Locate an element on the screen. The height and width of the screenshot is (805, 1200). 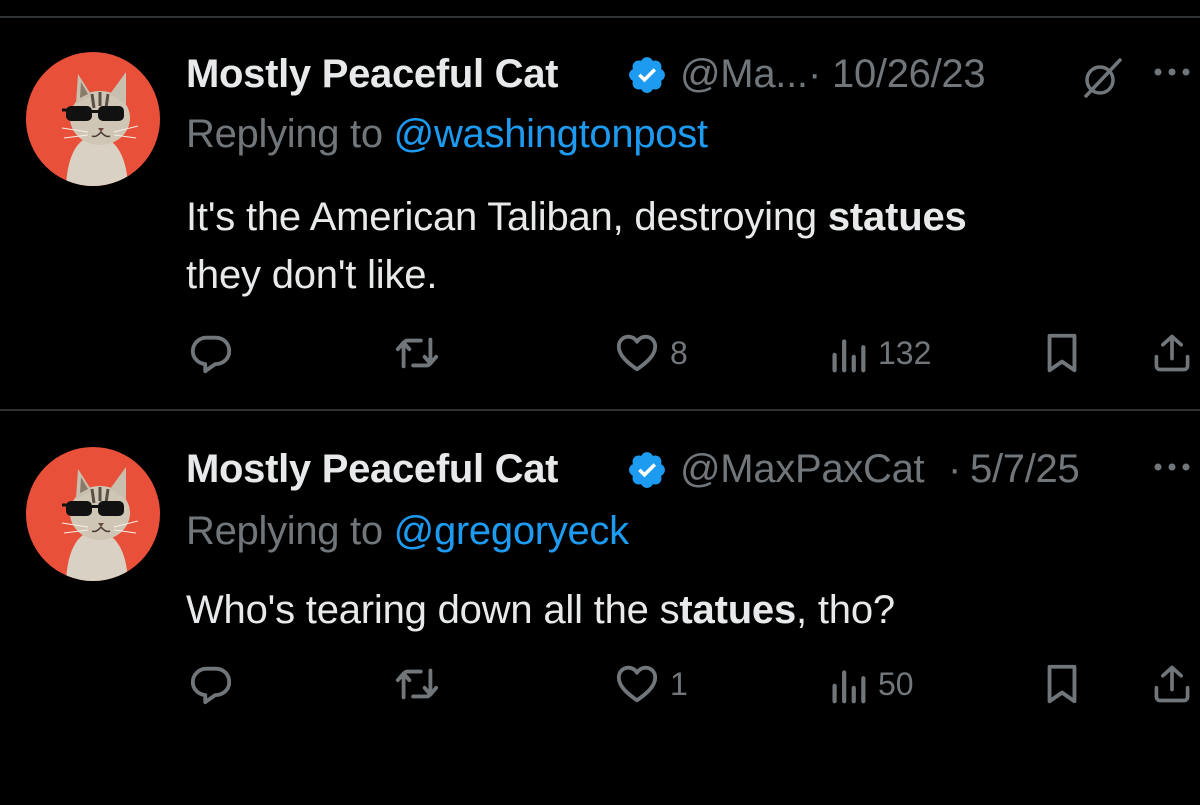
views-button: 132 is located at coordinates (879, 353).